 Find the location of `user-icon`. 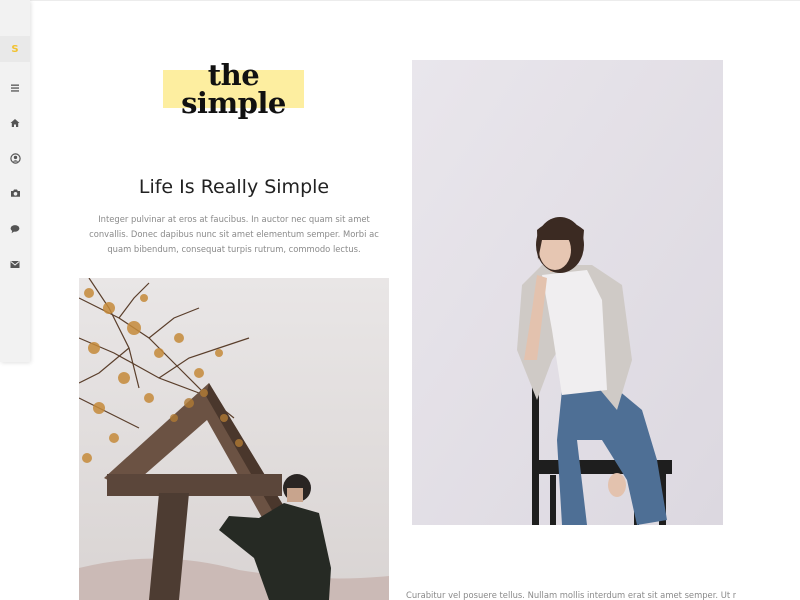

user-icon is located at coordinates (15, 158).